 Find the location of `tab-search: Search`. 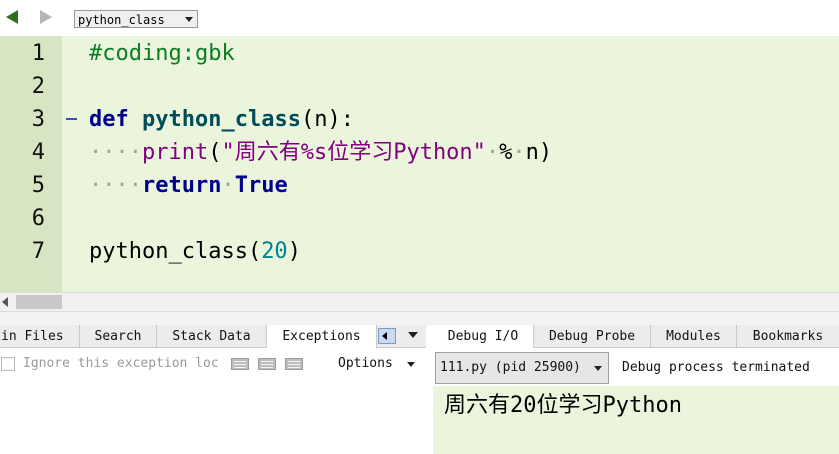

tab-search: Search is located at coordinates (118, 336).